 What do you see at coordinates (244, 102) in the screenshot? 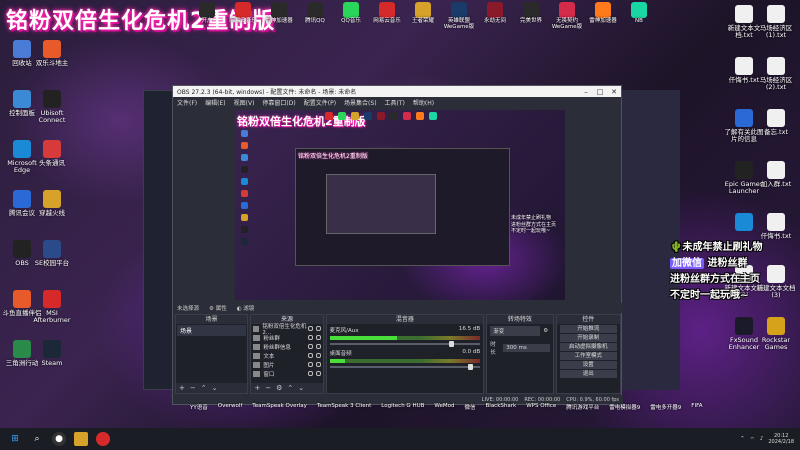
I see `obs-menu-item-2: 视图(V)` at bounding box center [244, 102].